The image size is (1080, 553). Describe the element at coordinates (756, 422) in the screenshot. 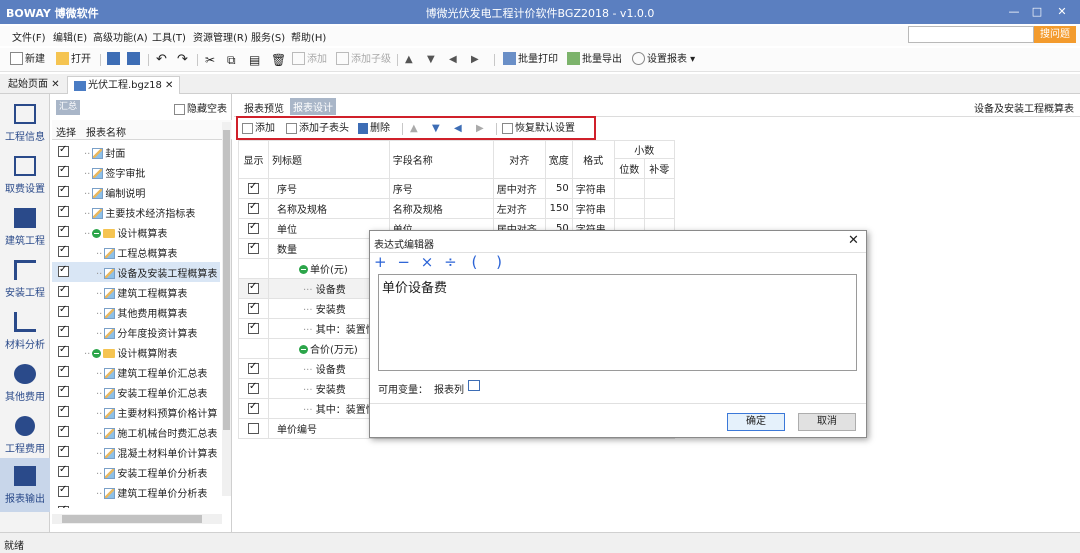

I see `ok-button: 确定` at that location.